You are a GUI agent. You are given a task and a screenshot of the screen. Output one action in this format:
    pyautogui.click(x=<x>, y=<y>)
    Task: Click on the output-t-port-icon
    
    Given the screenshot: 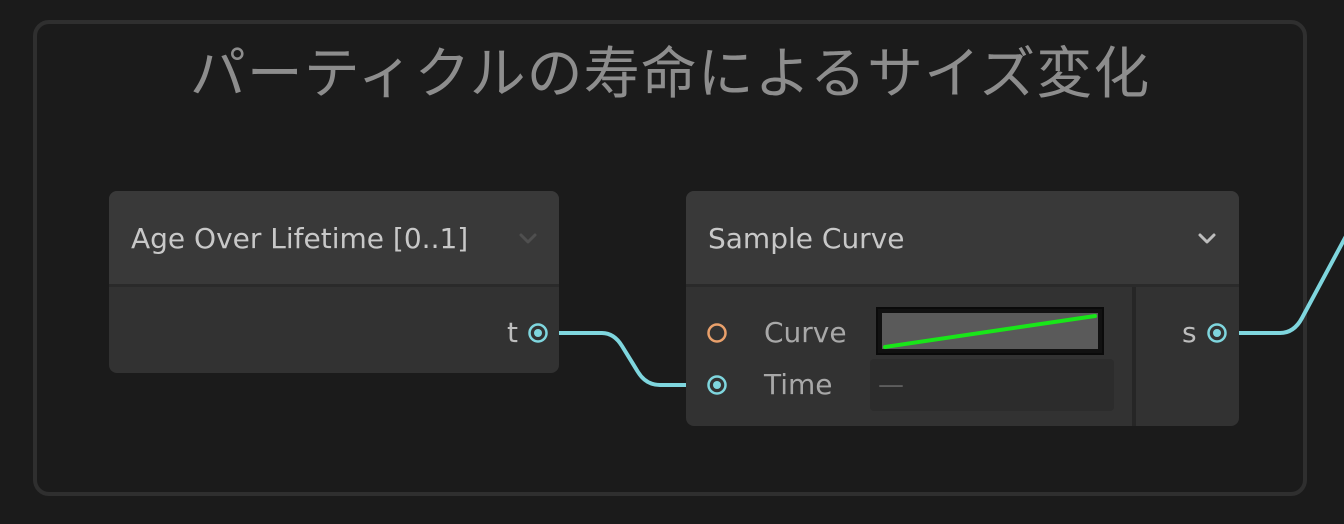 What is the action you would take?
    pyautogui.click(x=538, y=333)
    